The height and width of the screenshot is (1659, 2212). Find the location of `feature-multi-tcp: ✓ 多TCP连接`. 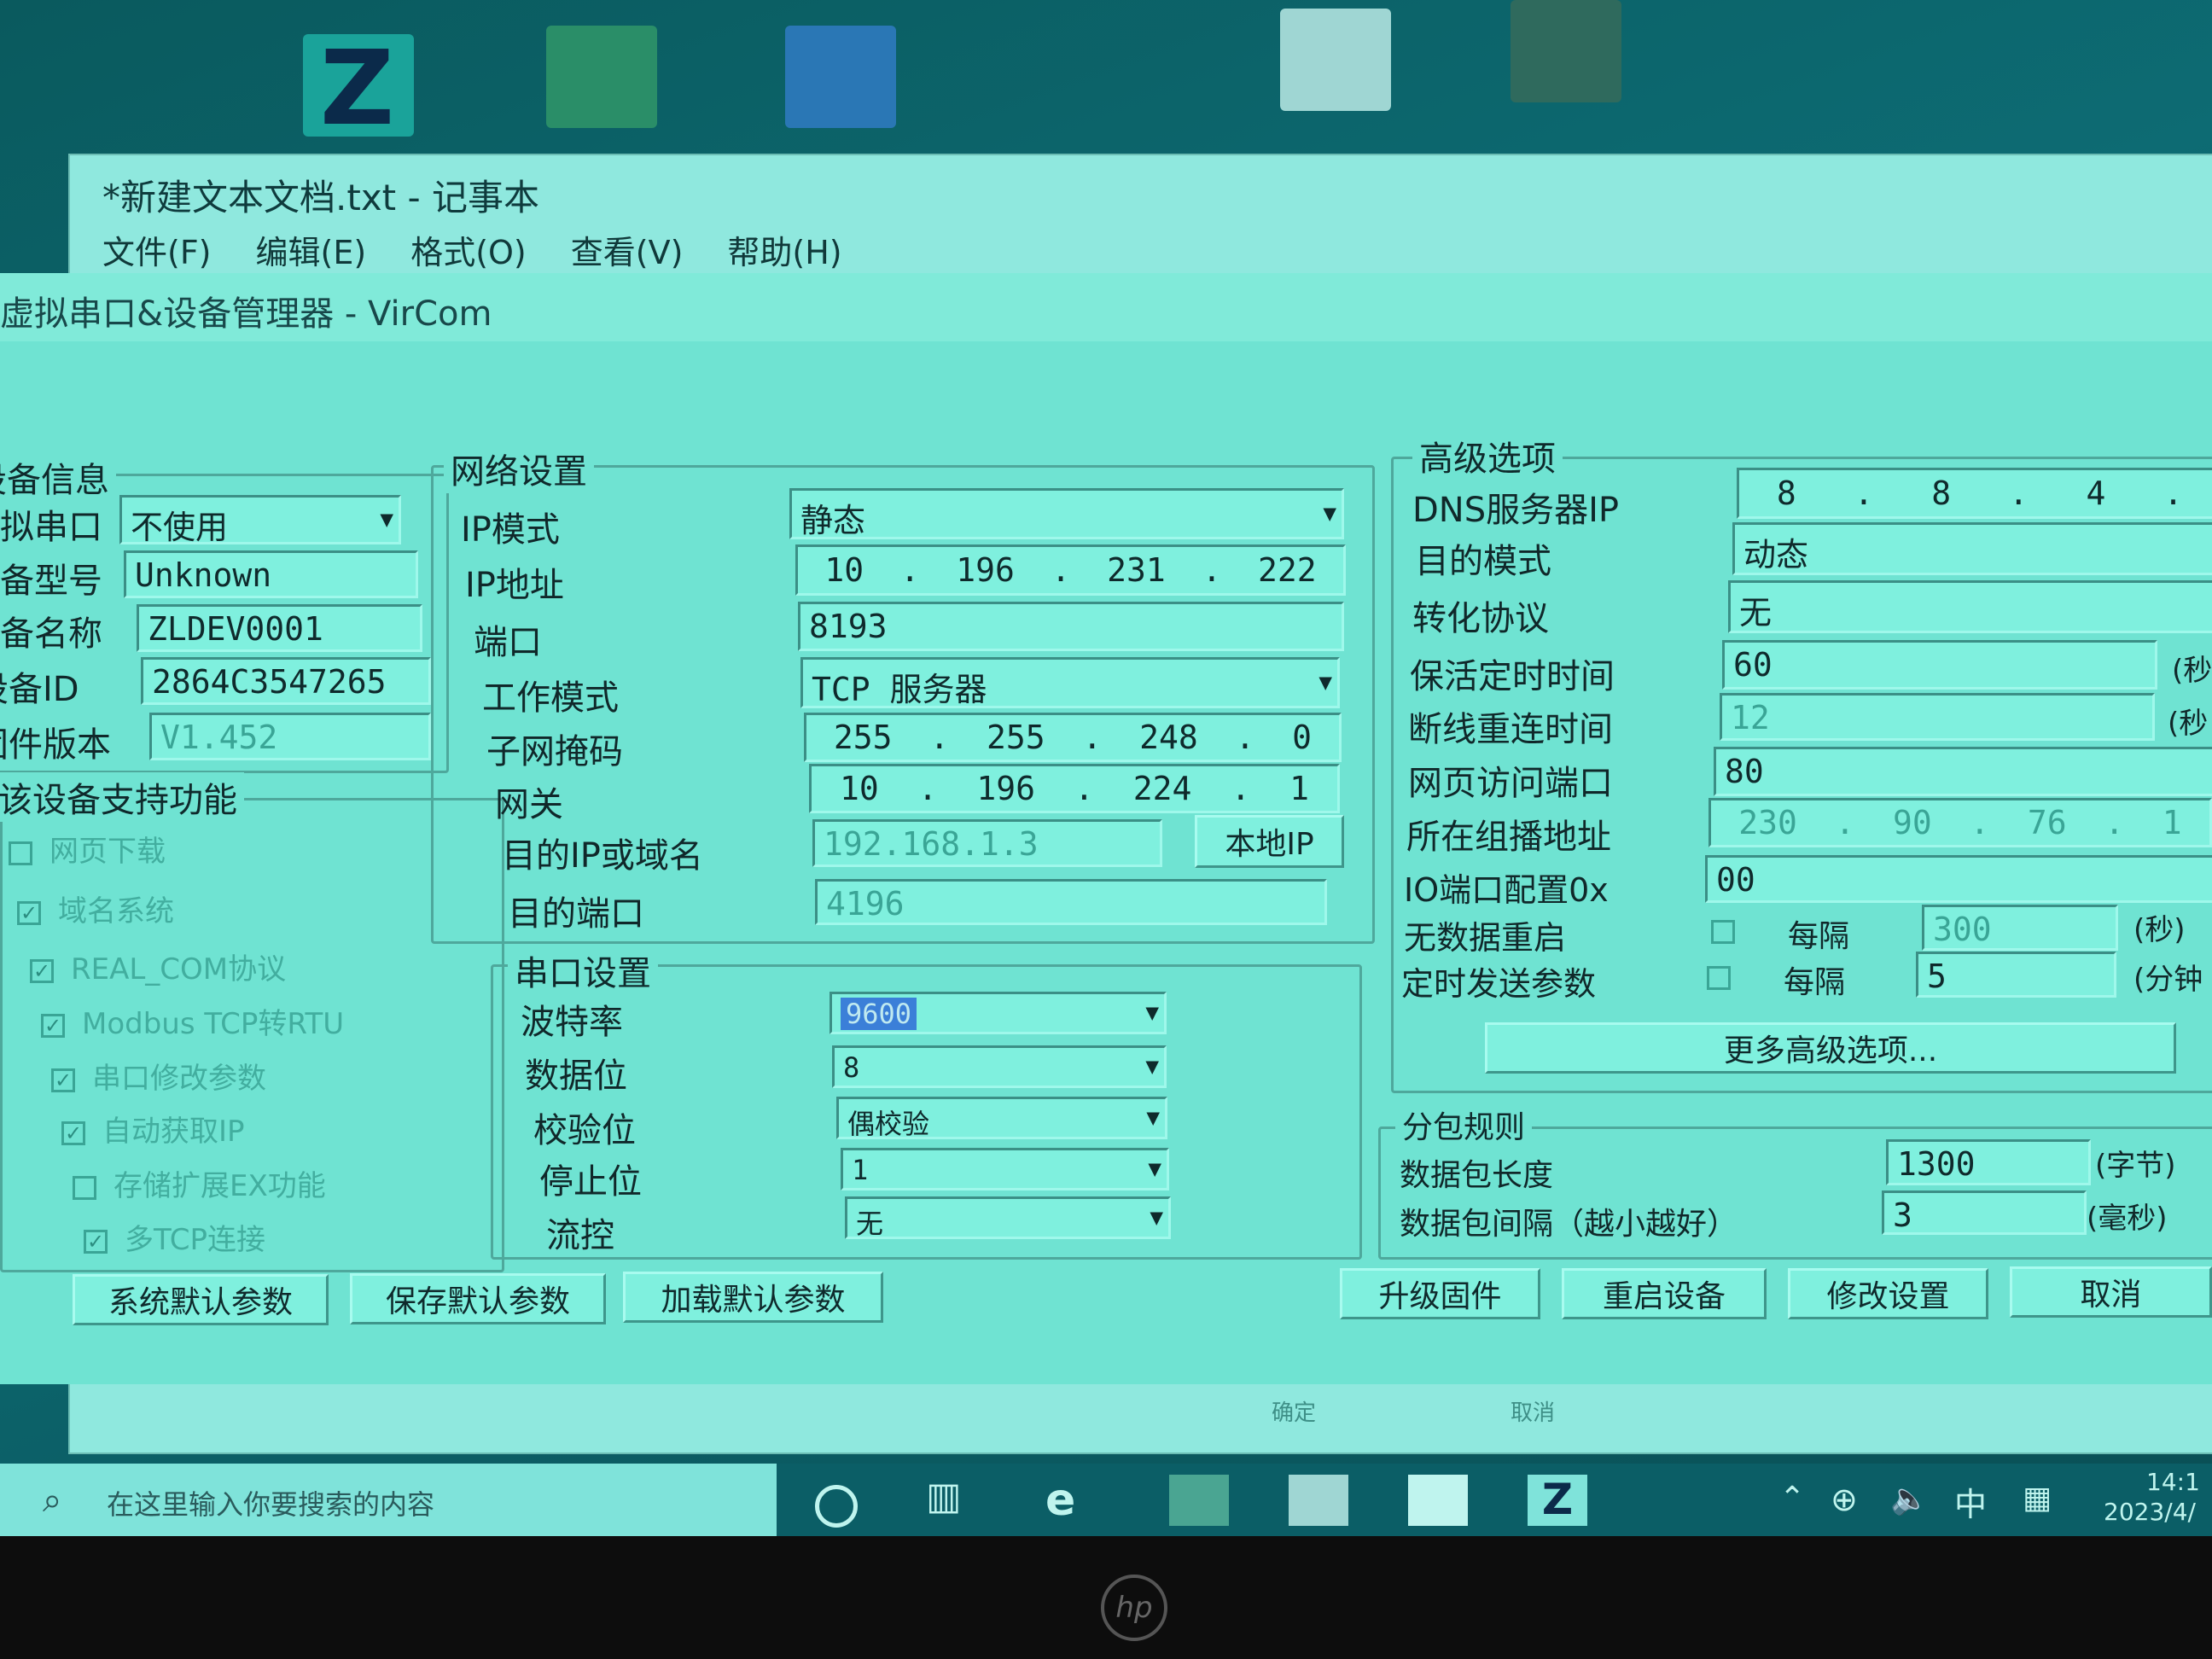

feature-multi-tcp: ✓ 多TCP连接 is located at coordinates (174, 1237).